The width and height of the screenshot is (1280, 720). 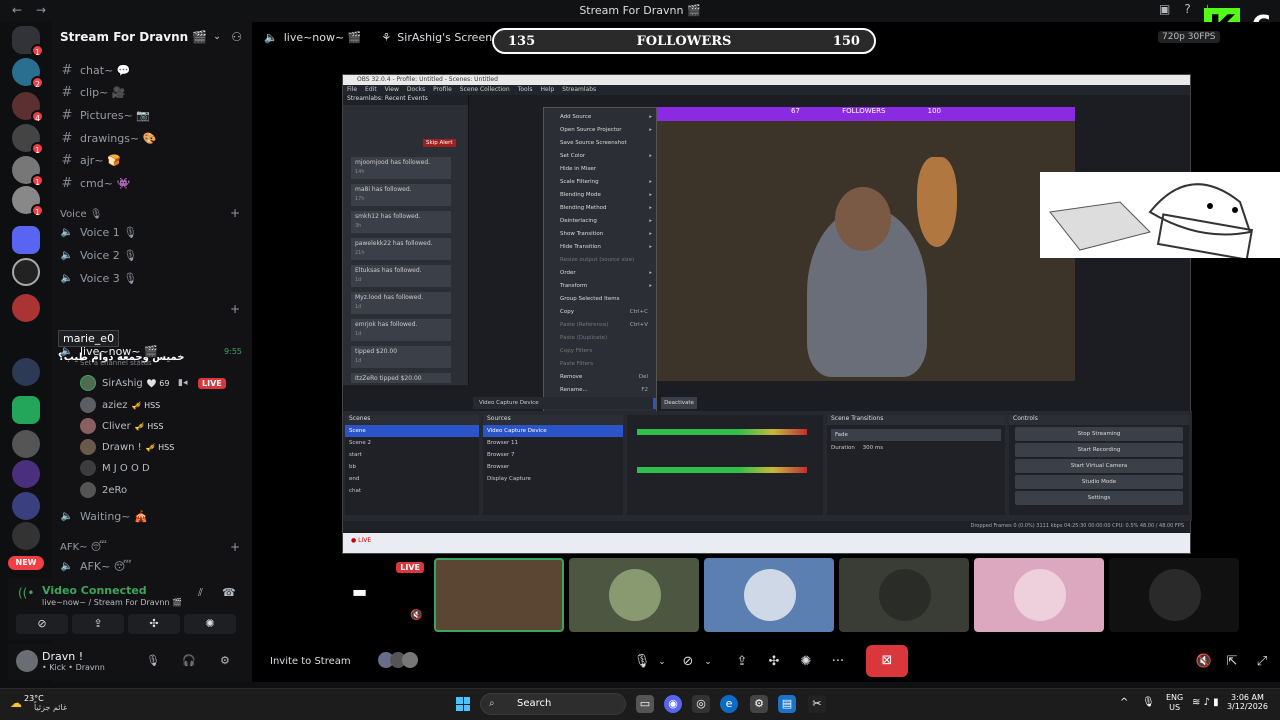 I want to click on text-channel: # drawings~ 🎨, so click(x=153, y=138).